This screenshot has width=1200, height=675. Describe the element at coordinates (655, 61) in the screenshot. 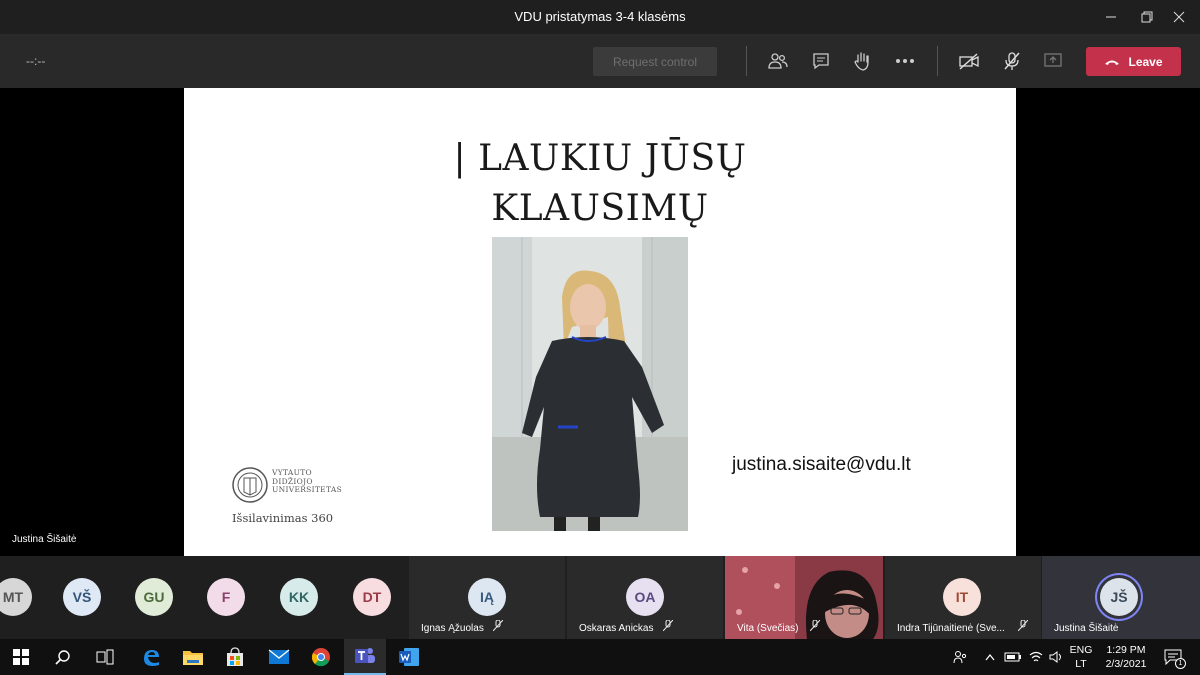

I see `request-control-button: Request control` at that location.